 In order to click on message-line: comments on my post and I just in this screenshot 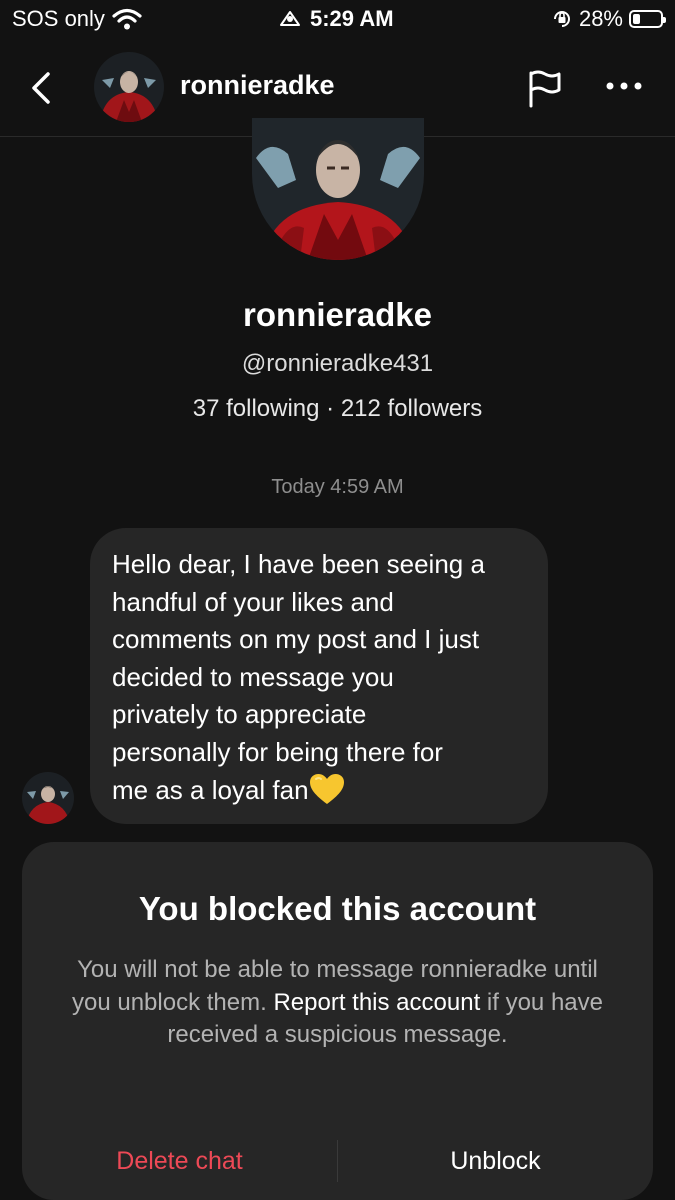, I will do `click(296, 639)`.